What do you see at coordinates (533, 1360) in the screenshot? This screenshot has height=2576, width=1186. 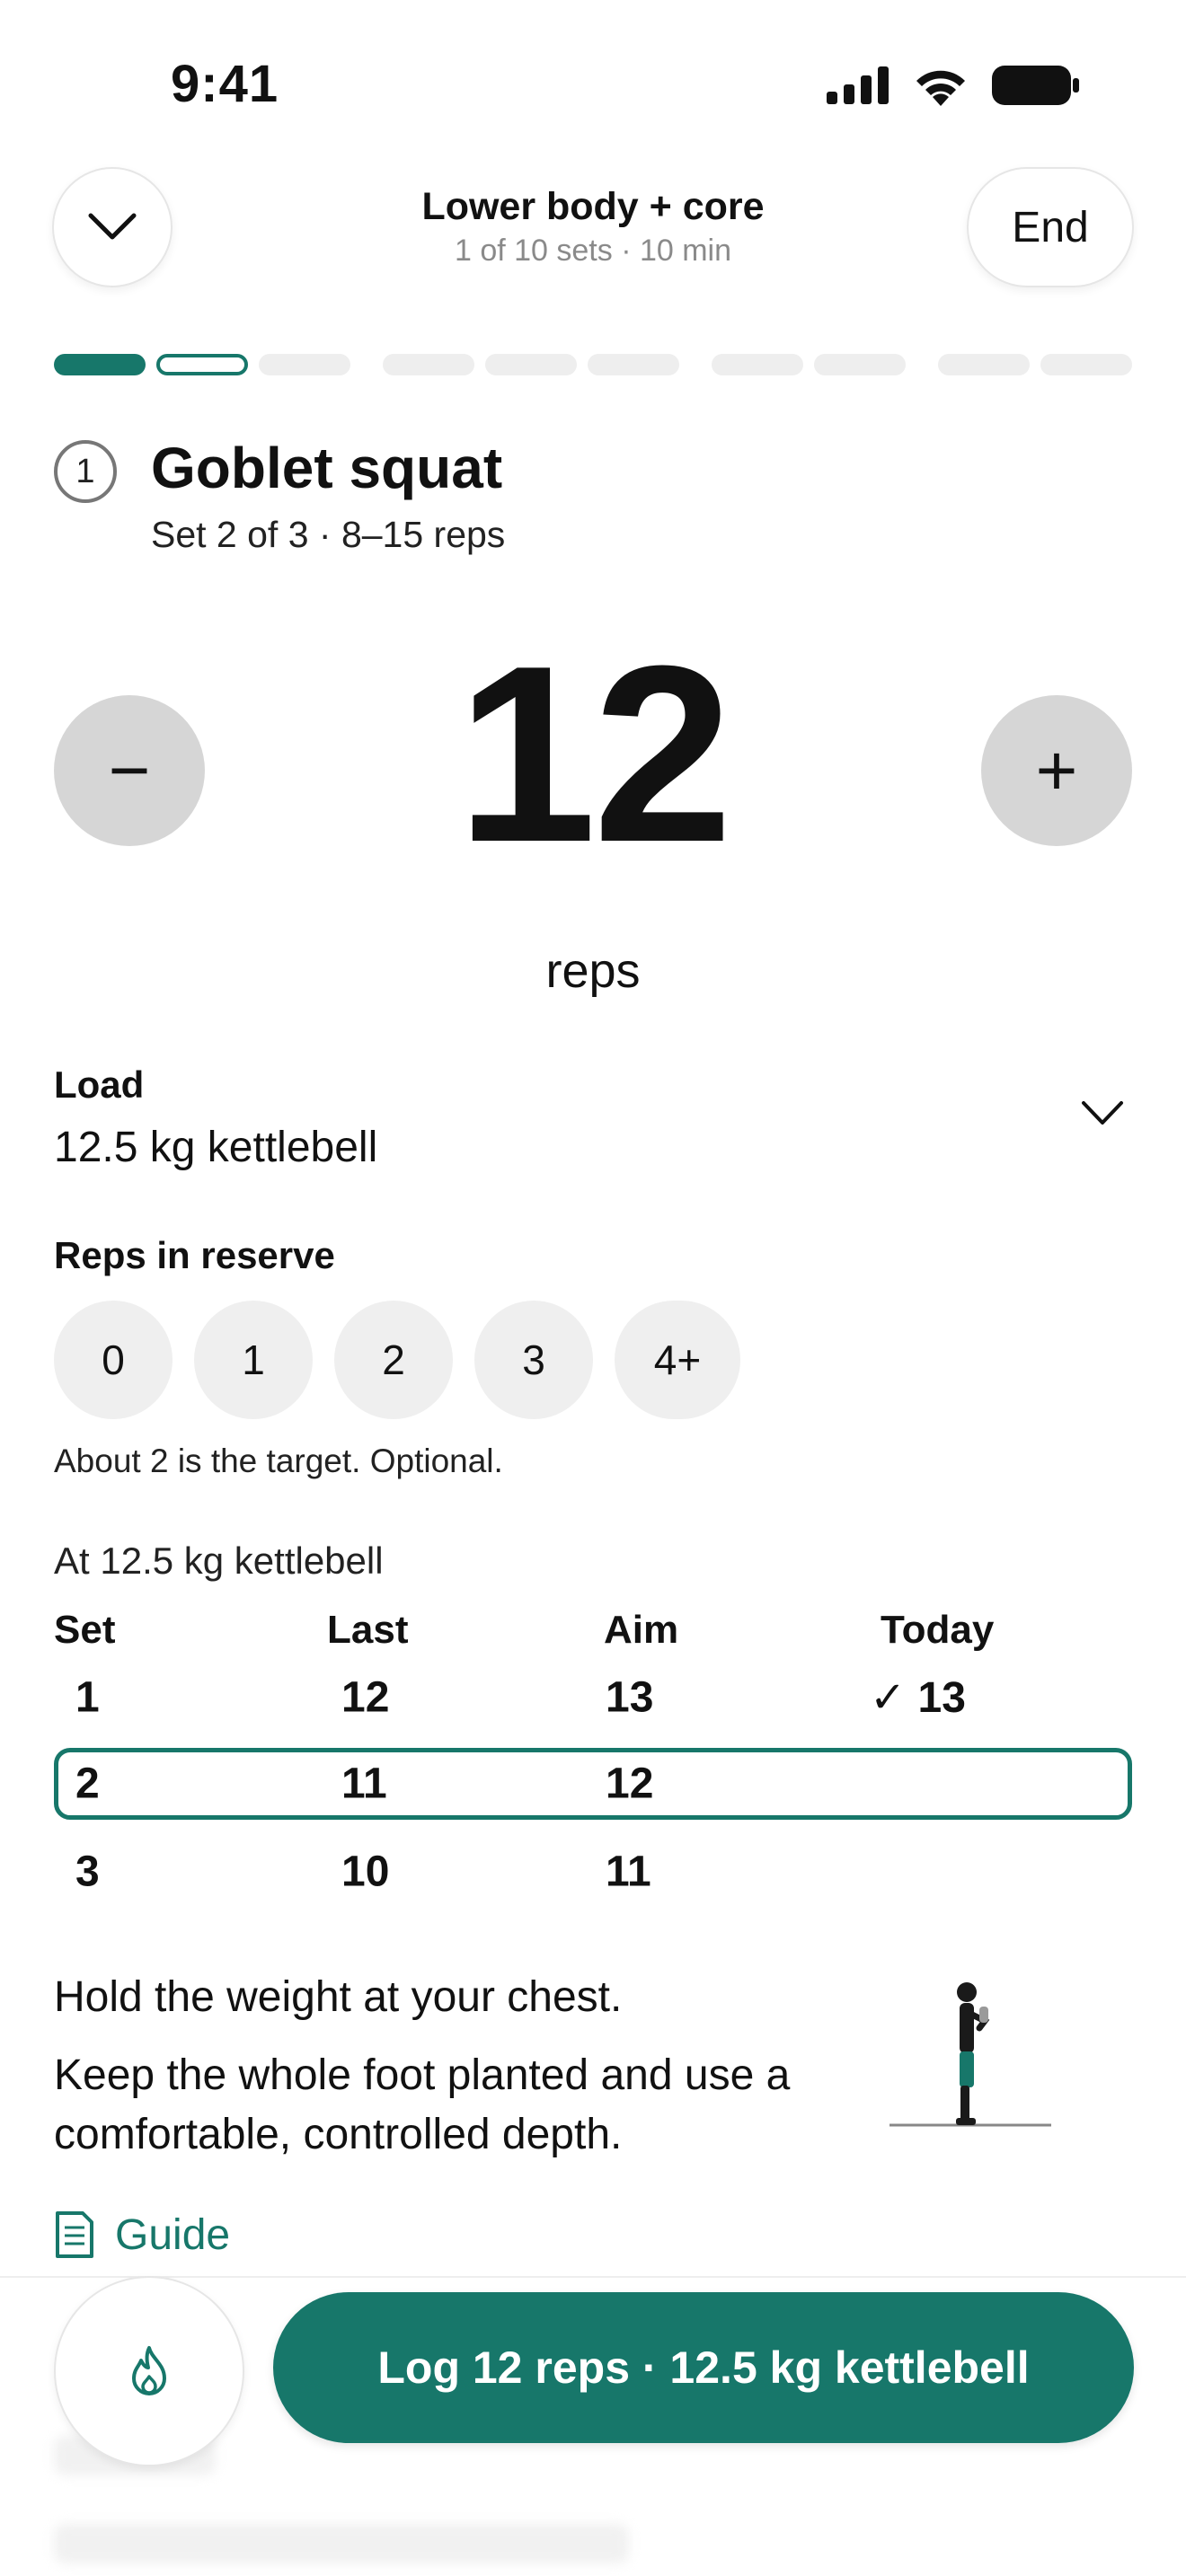 I see `rir-option-3: 3` at bounding box center [533, 1360].